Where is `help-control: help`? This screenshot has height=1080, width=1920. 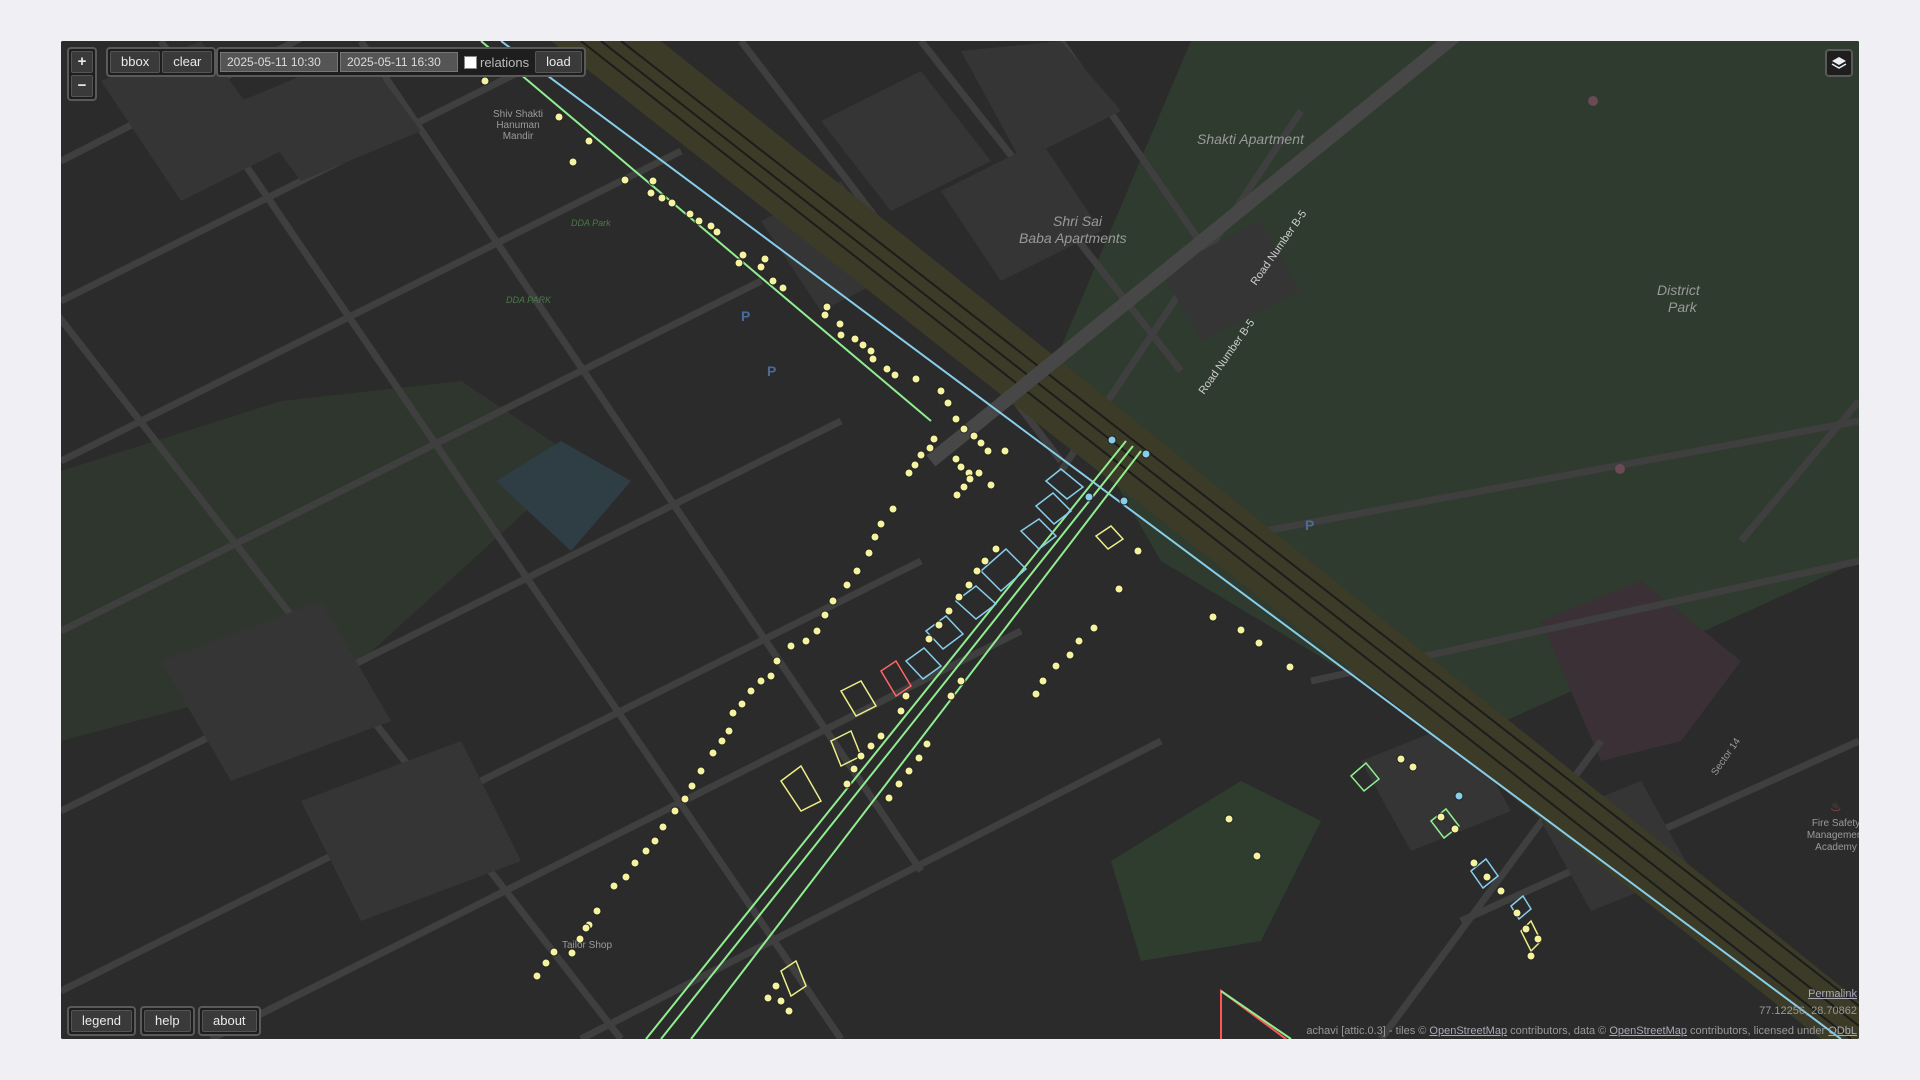 help-control: help is located at coordinates (167, 1021).